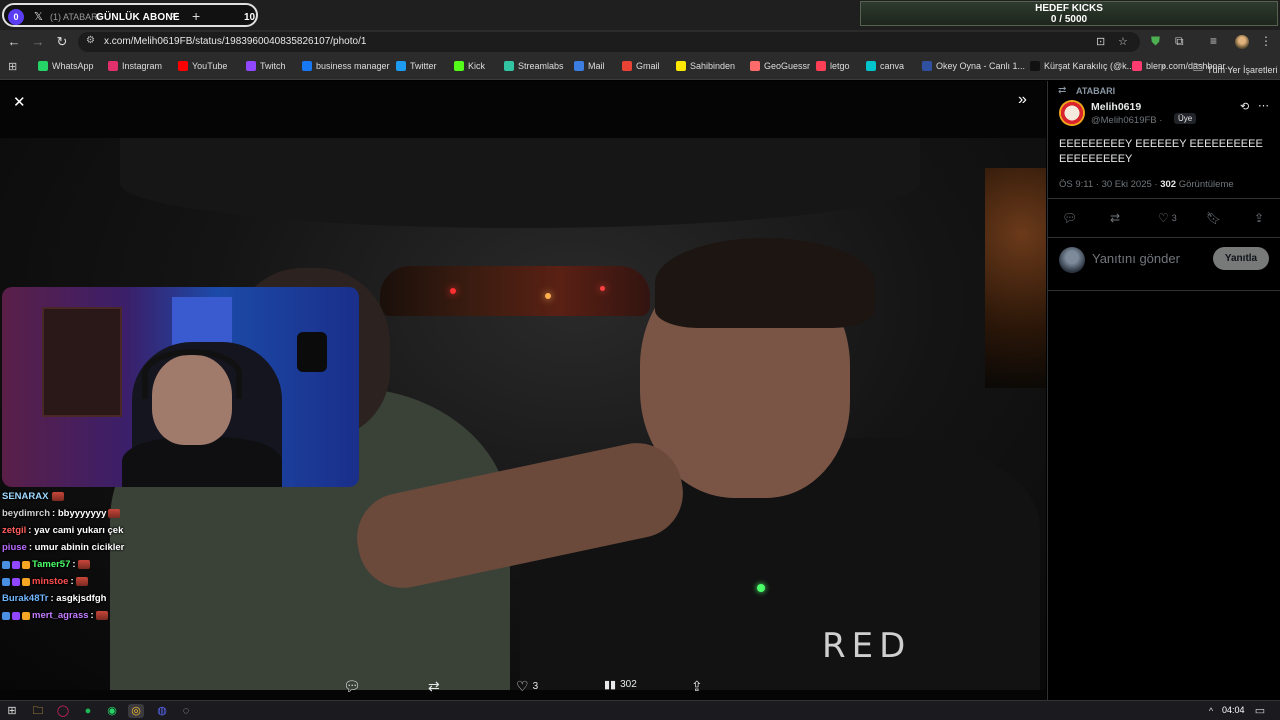 The width and height of the screenshot is (1280, 720). I want to click on heart-icon: ♡, so click(1163, 218).